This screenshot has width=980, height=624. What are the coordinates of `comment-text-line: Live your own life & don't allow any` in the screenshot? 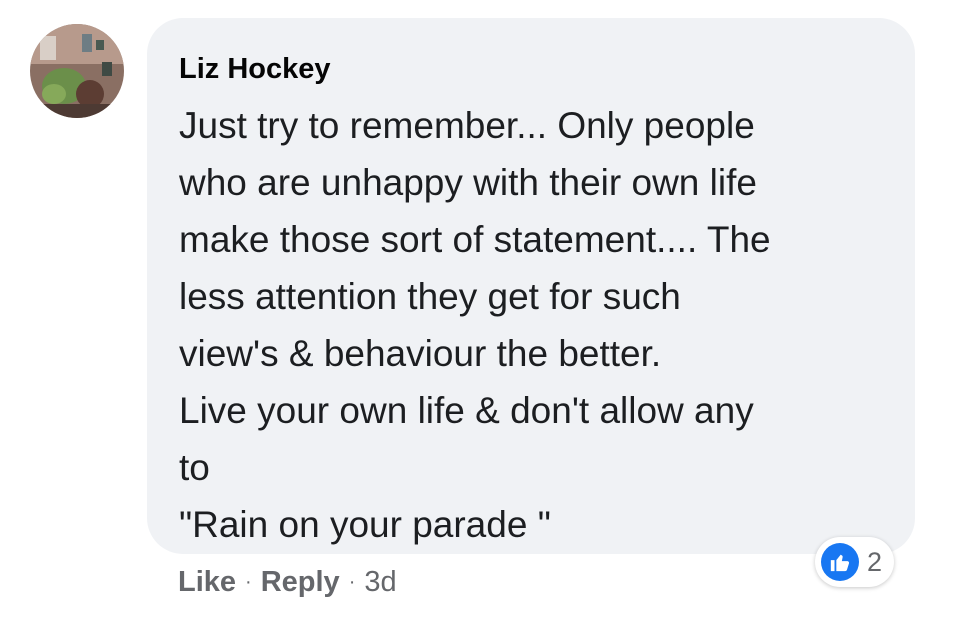 It's located at (466, 410).